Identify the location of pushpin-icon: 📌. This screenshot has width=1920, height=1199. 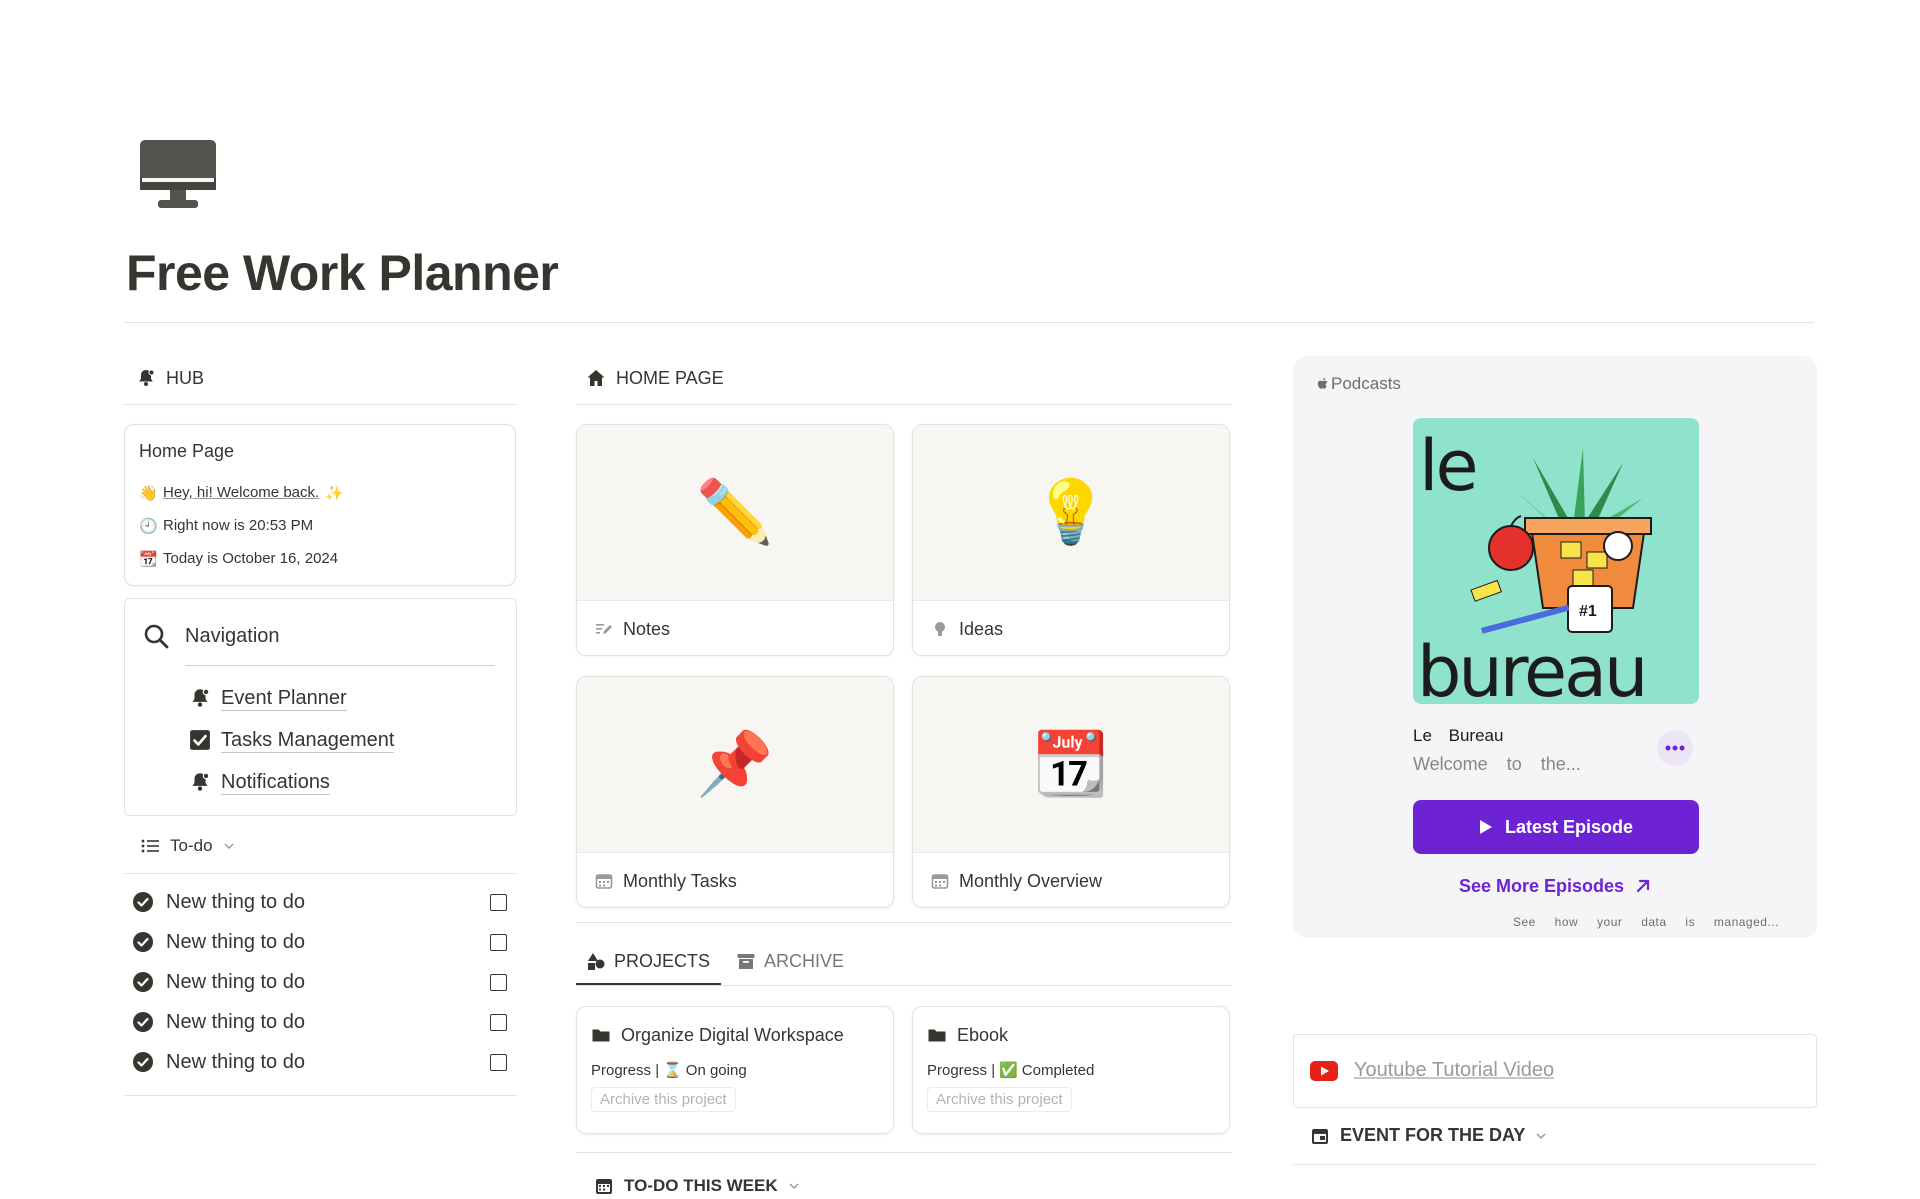
(735, 764).